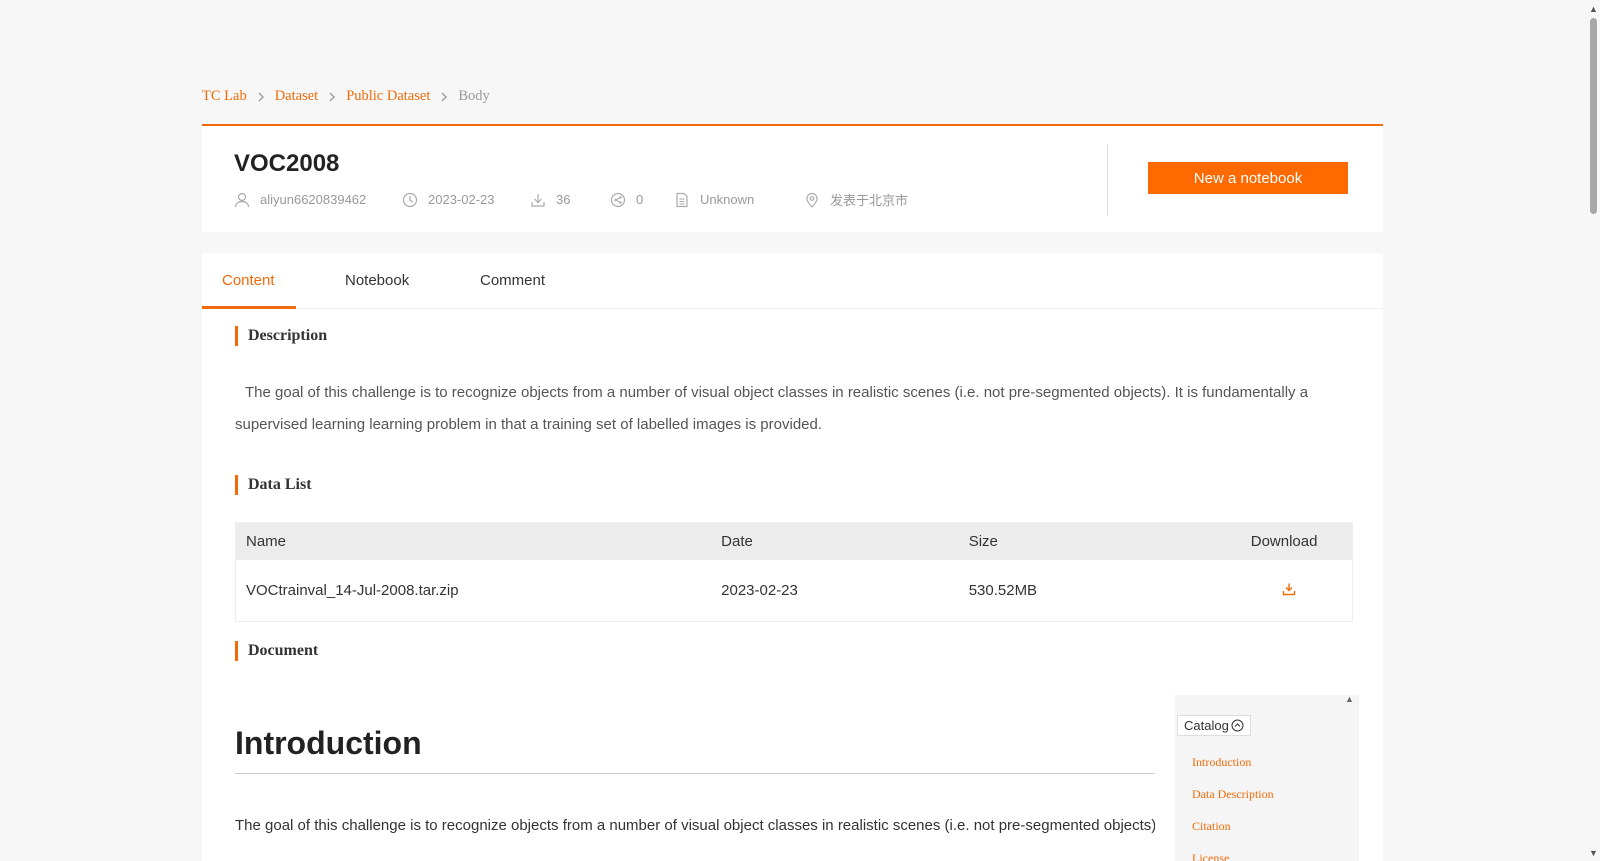 Image resolution: width=1600 pixels, height=861 pixels. What do you see at coordinates (759, 590) in the screenshot?
I see `file-date: 2023-02-23` at bounding box center [759, 590].